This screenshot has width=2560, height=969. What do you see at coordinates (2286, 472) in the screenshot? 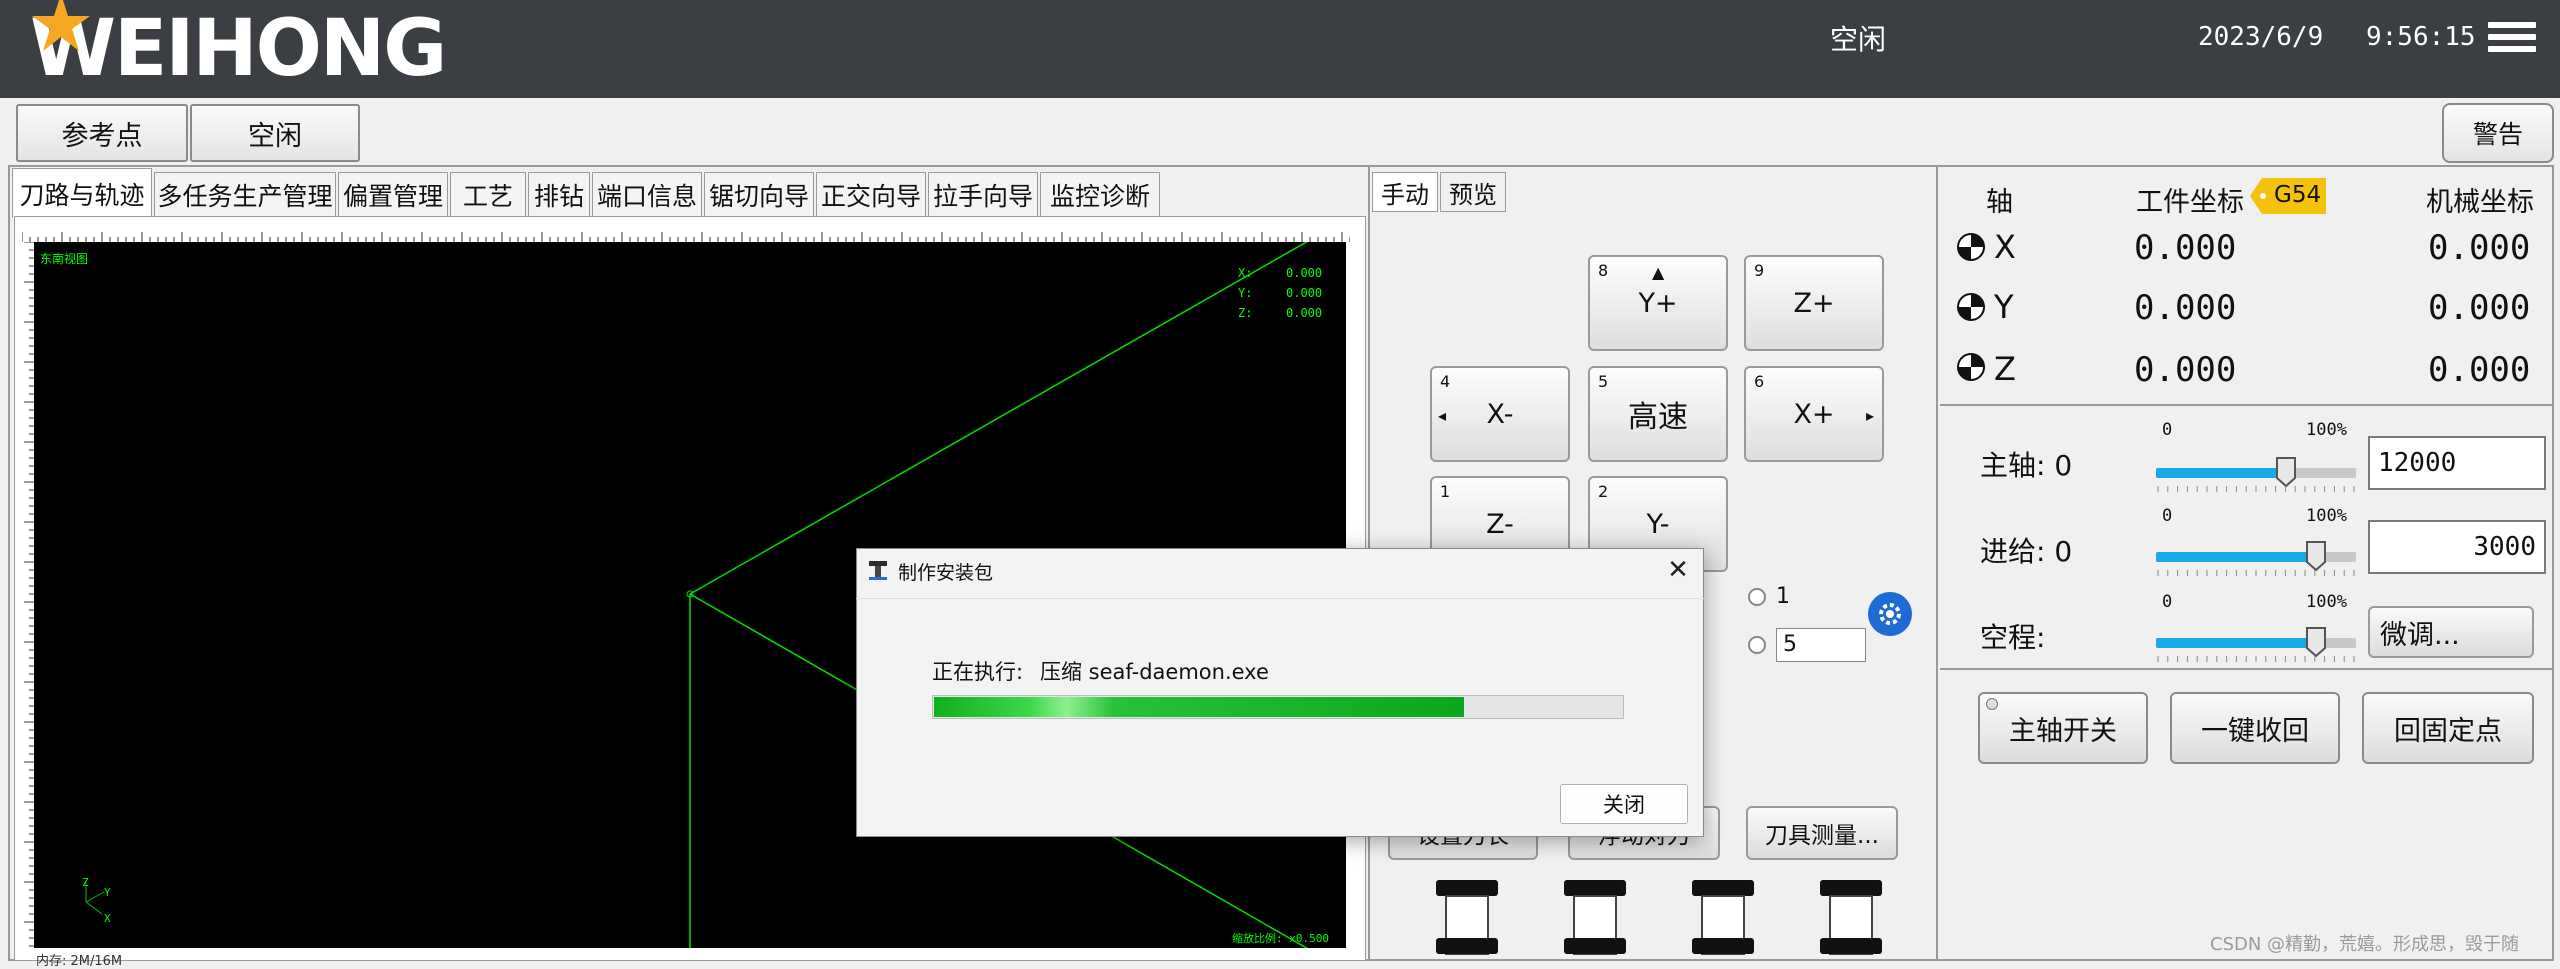
I see `spindle-slider-thumb` at bounding box center [2286, 472].